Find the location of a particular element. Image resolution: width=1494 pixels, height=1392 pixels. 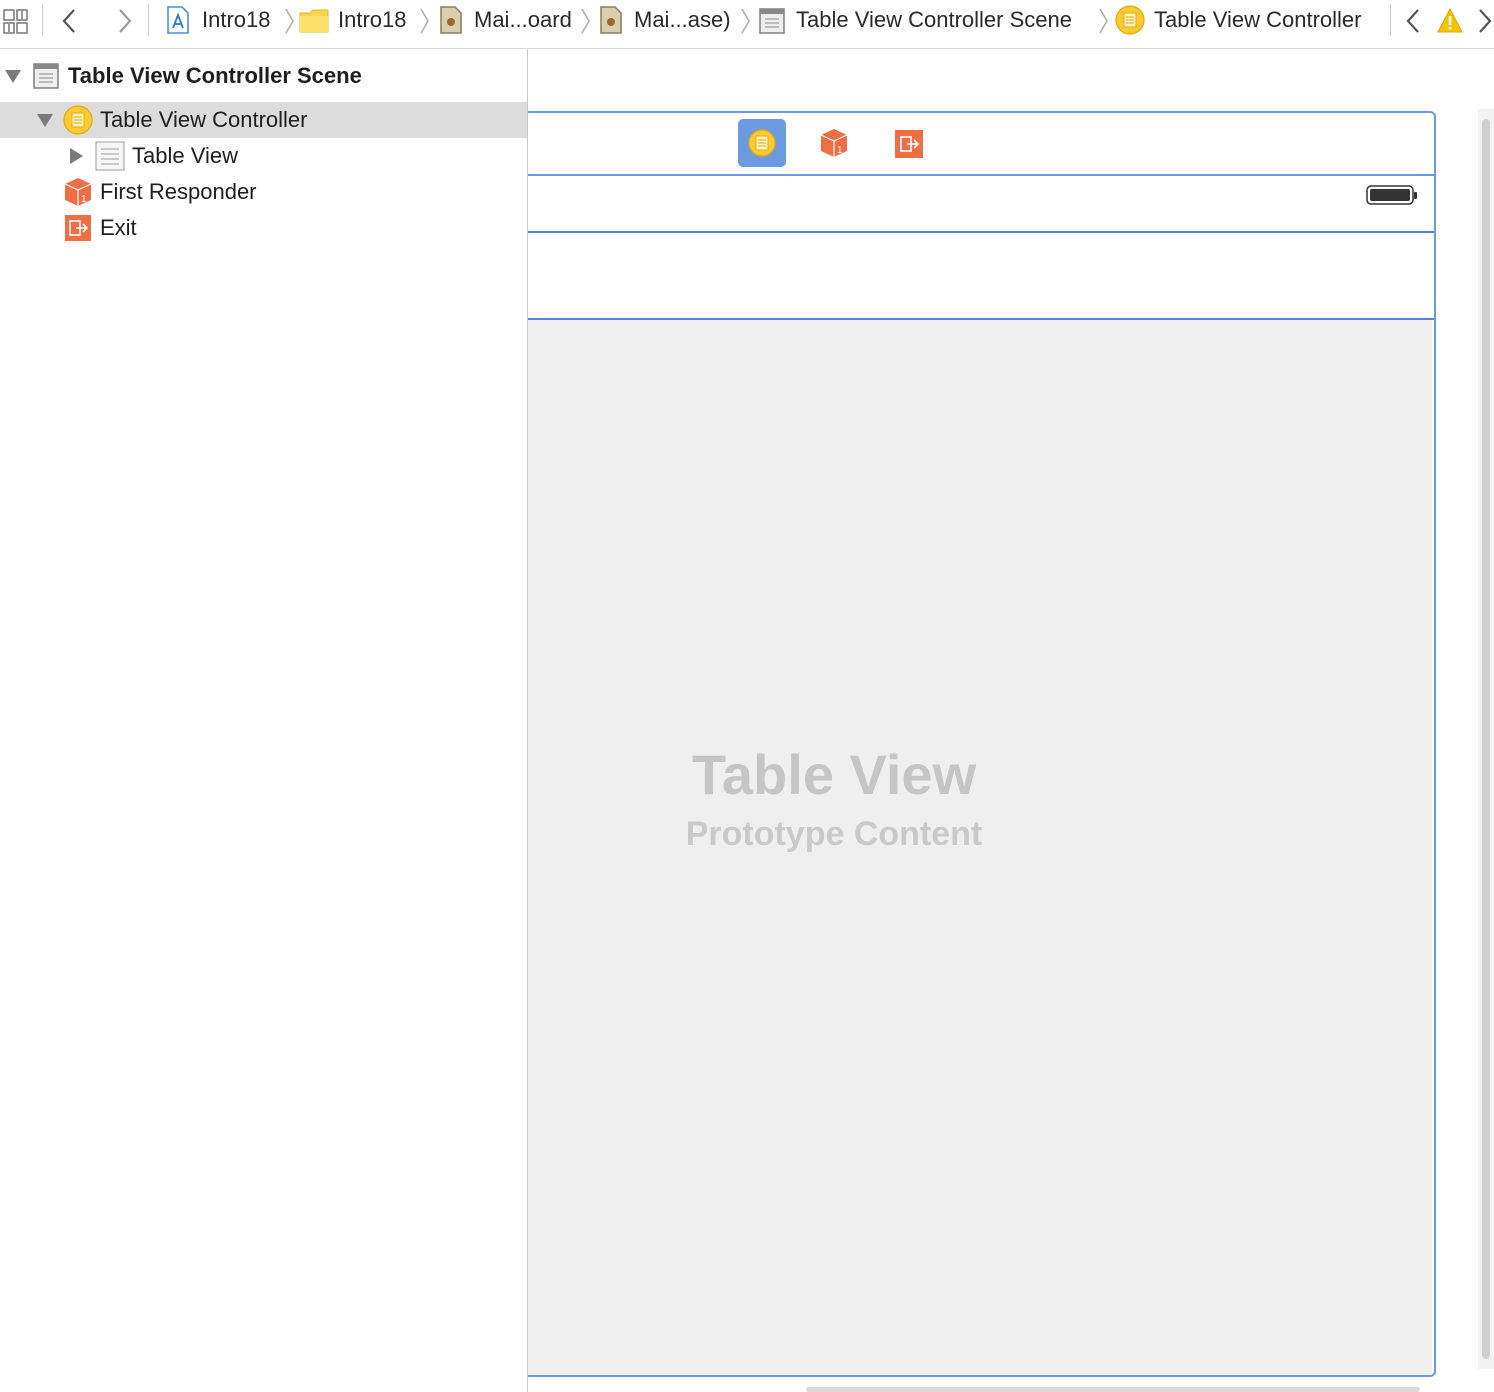

project-icon is located at coordinates (178, 20).